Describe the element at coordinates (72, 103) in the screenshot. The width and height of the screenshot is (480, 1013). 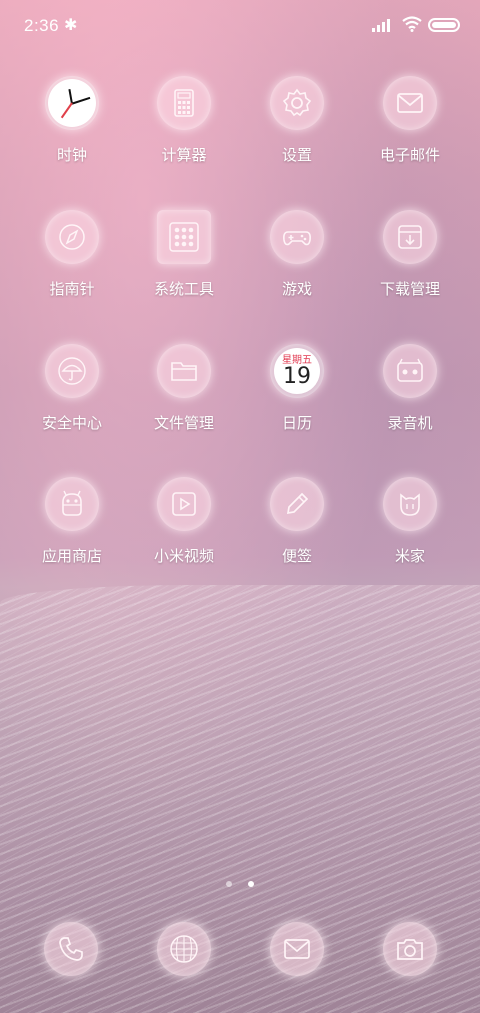
I see `clock-icon` at that location.